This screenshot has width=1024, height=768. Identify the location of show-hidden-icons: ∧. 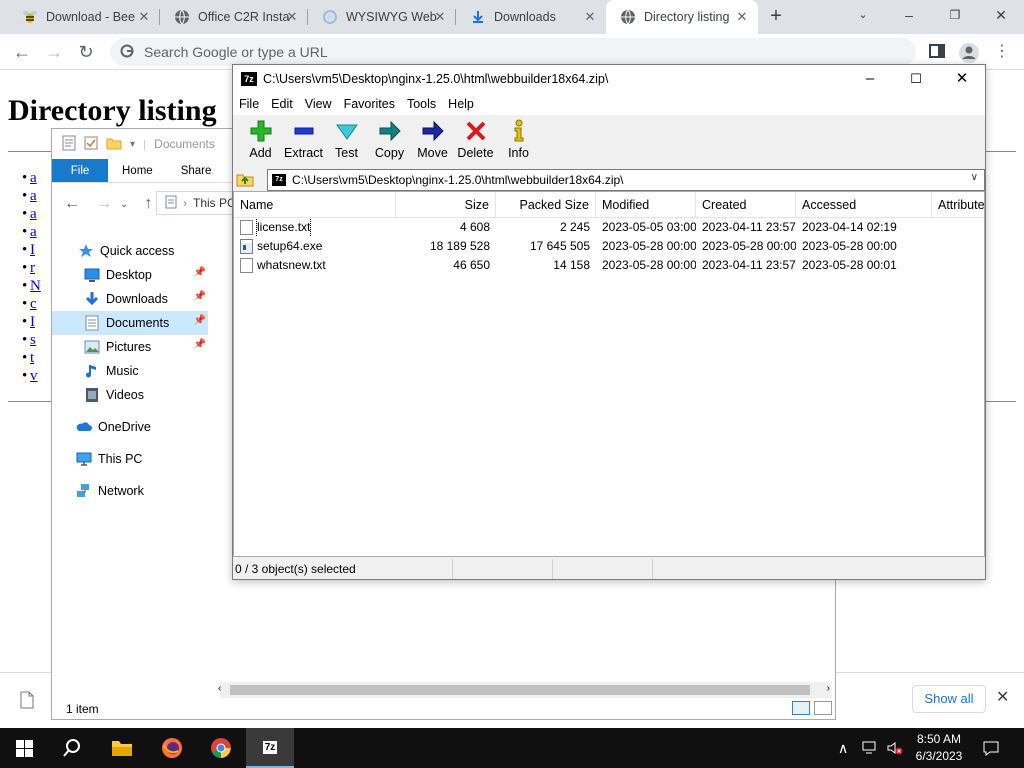
(843, 748).